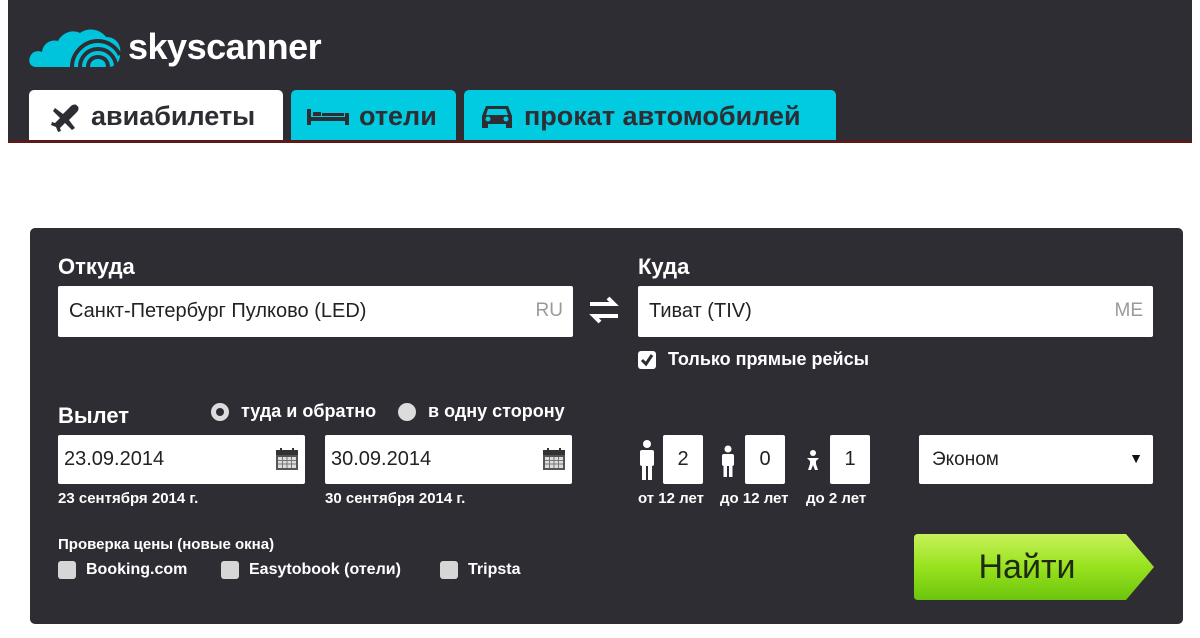  I want to click on from-country-code: RU, so click(549, 310).